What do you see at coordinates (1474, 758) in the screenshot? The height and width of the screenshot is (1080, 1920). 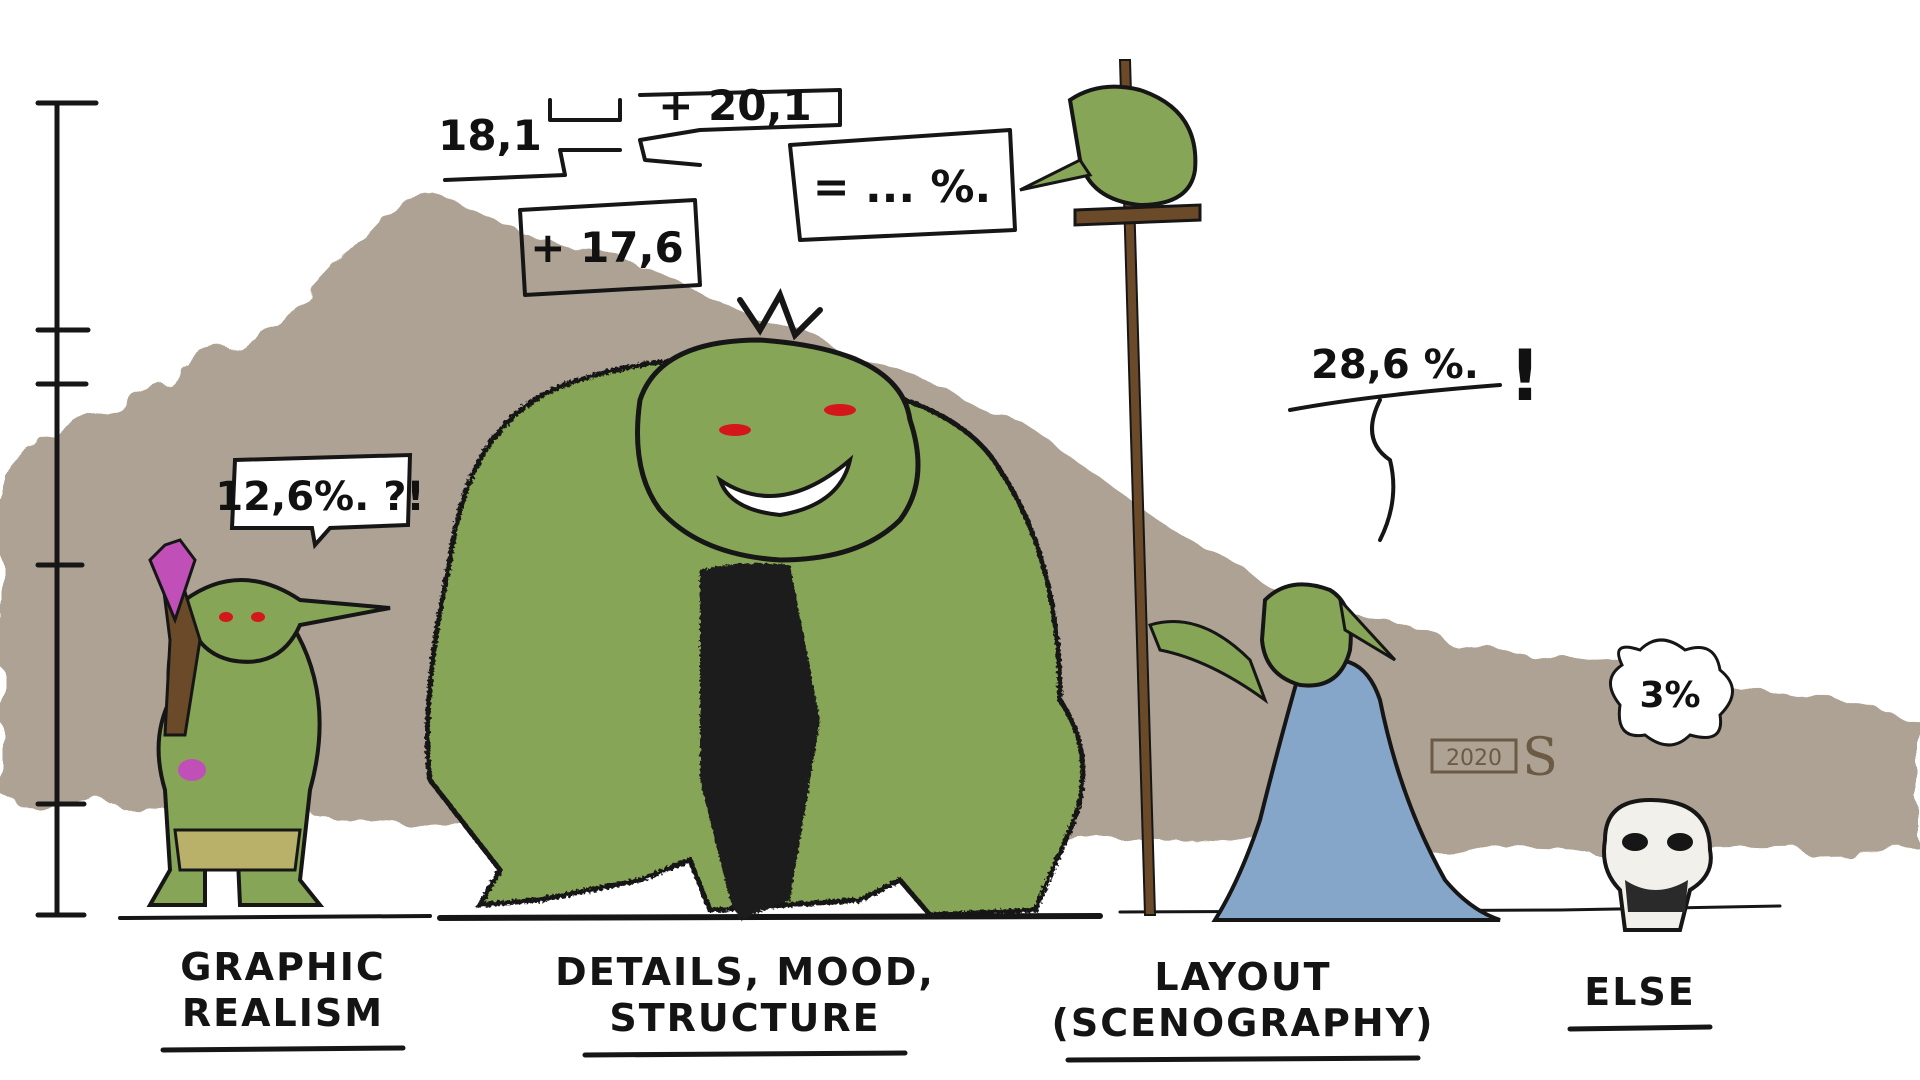 I see `signature-year: 2020` at bounding box center [1474, 758].